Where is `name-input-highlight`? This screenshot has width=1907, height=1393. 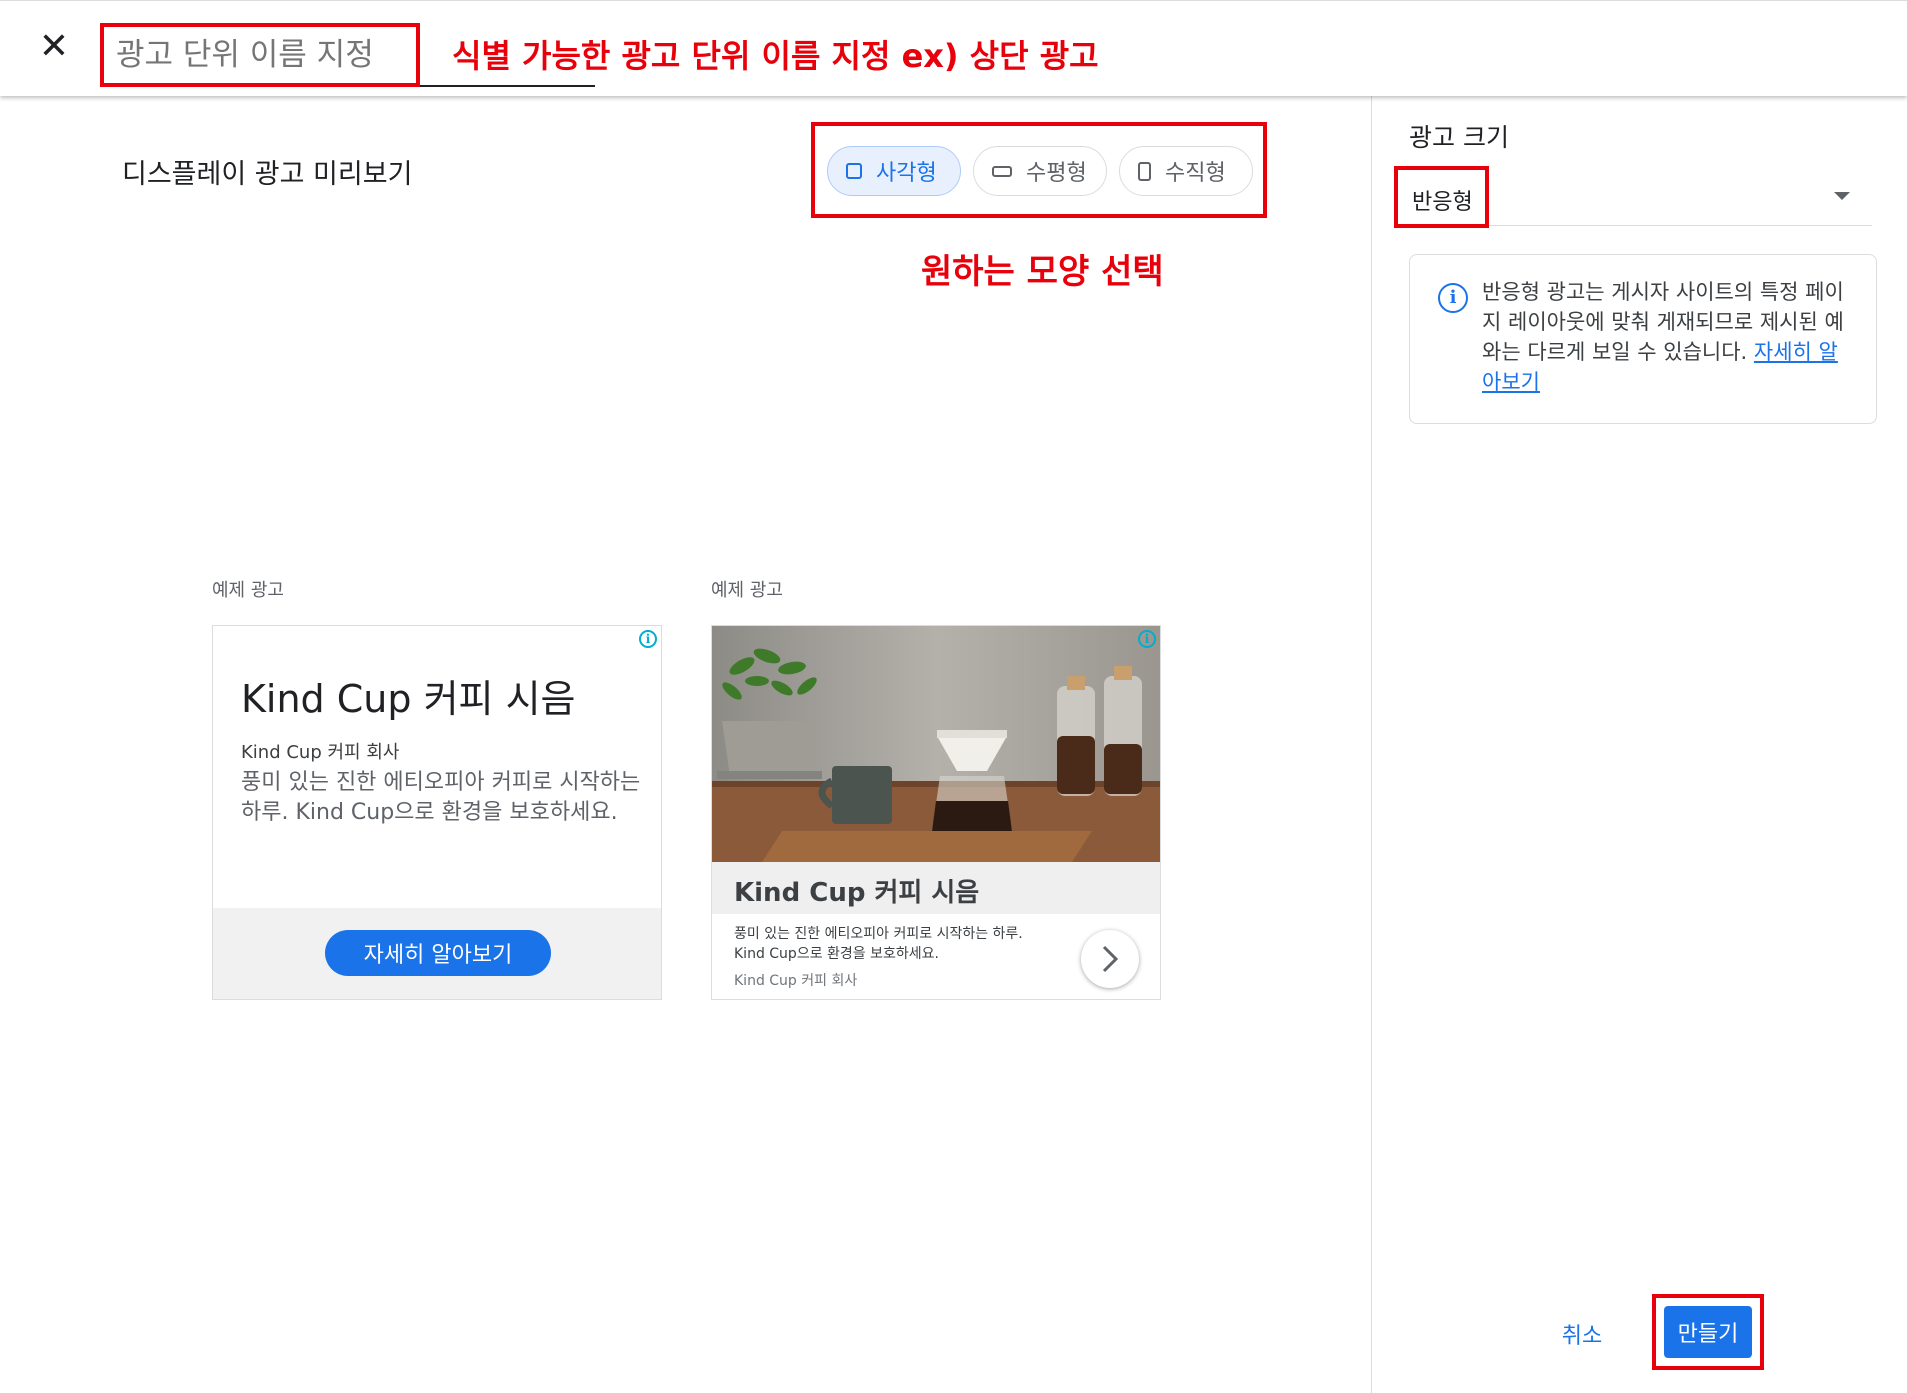 name-input-highlight is located at coordinates (260, 55).